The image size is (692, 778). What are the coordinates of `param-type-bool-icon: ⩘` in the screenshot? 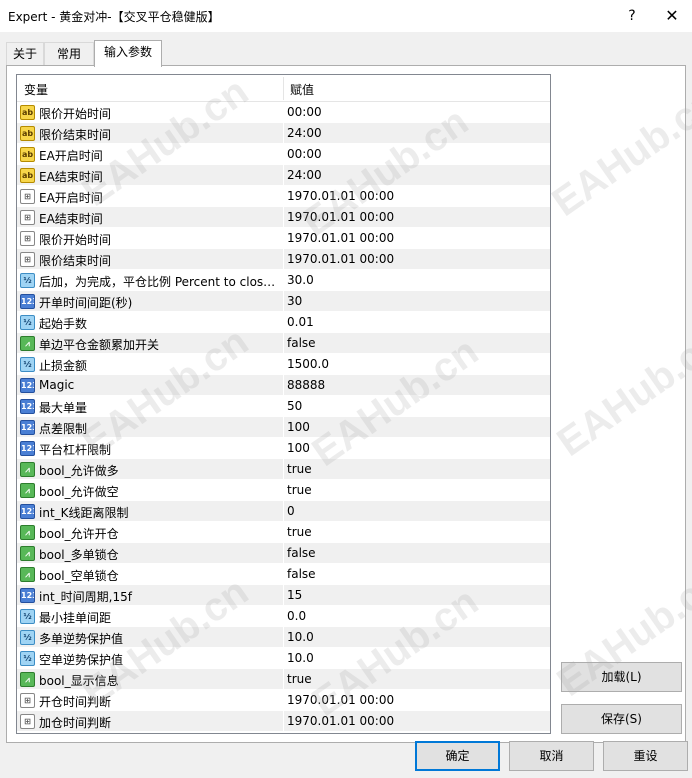 It's located at (27, 553).